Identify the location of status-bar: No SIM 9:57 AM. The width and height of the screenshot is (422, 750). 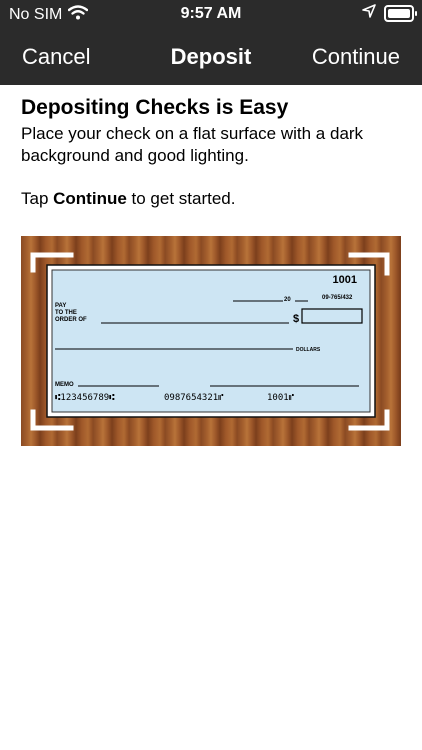
(211, 15).